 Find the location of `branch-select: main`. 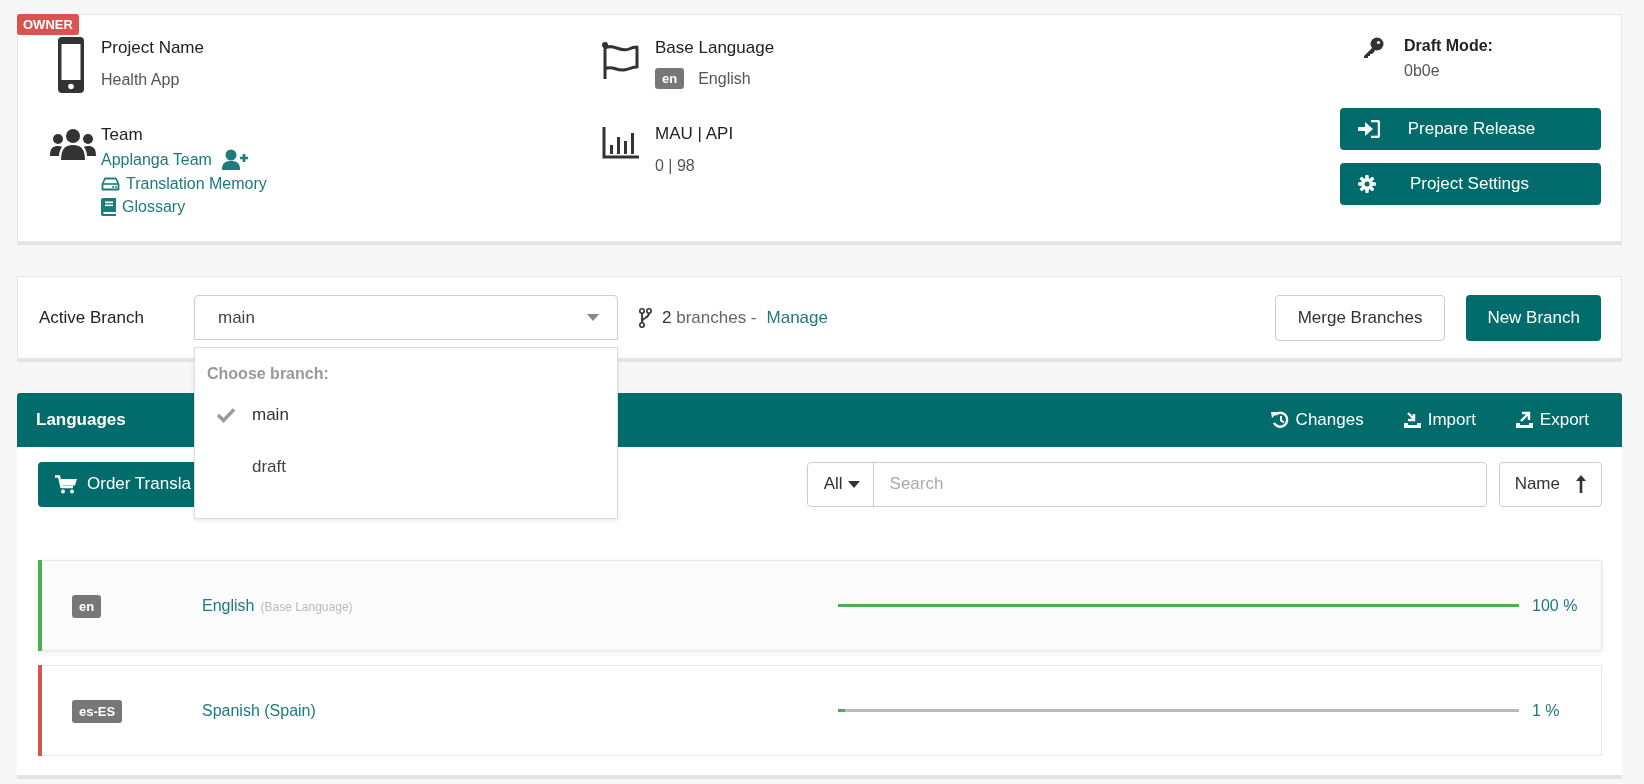

branch-select: main is located at coordinates (406, 317).